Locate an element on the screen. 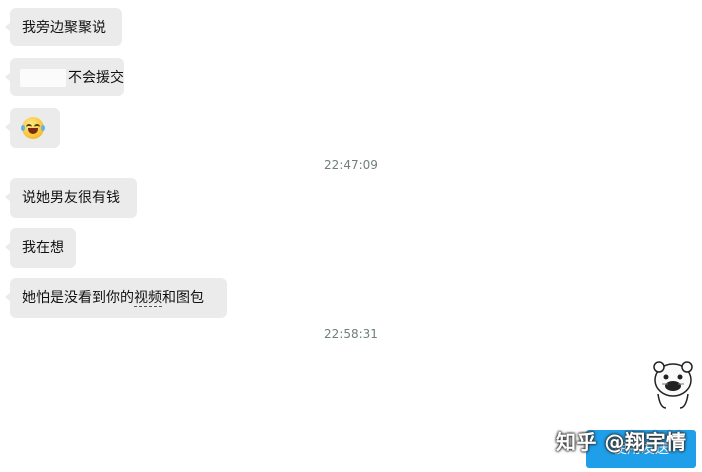  message-text-suffix: 和图包 is located at coordinates (183, 298).